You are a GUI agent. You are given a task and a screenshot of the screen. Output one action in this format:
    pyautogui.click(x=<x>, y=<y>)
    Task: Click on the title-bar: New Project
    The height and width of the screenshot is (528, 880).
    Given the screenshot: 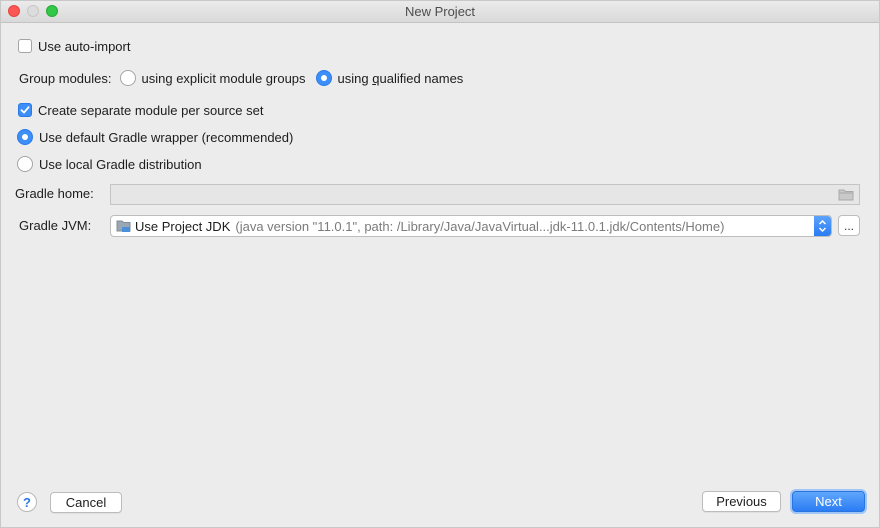 What is the action you would take?
    pyautogui.click(x=440, y=12)
    